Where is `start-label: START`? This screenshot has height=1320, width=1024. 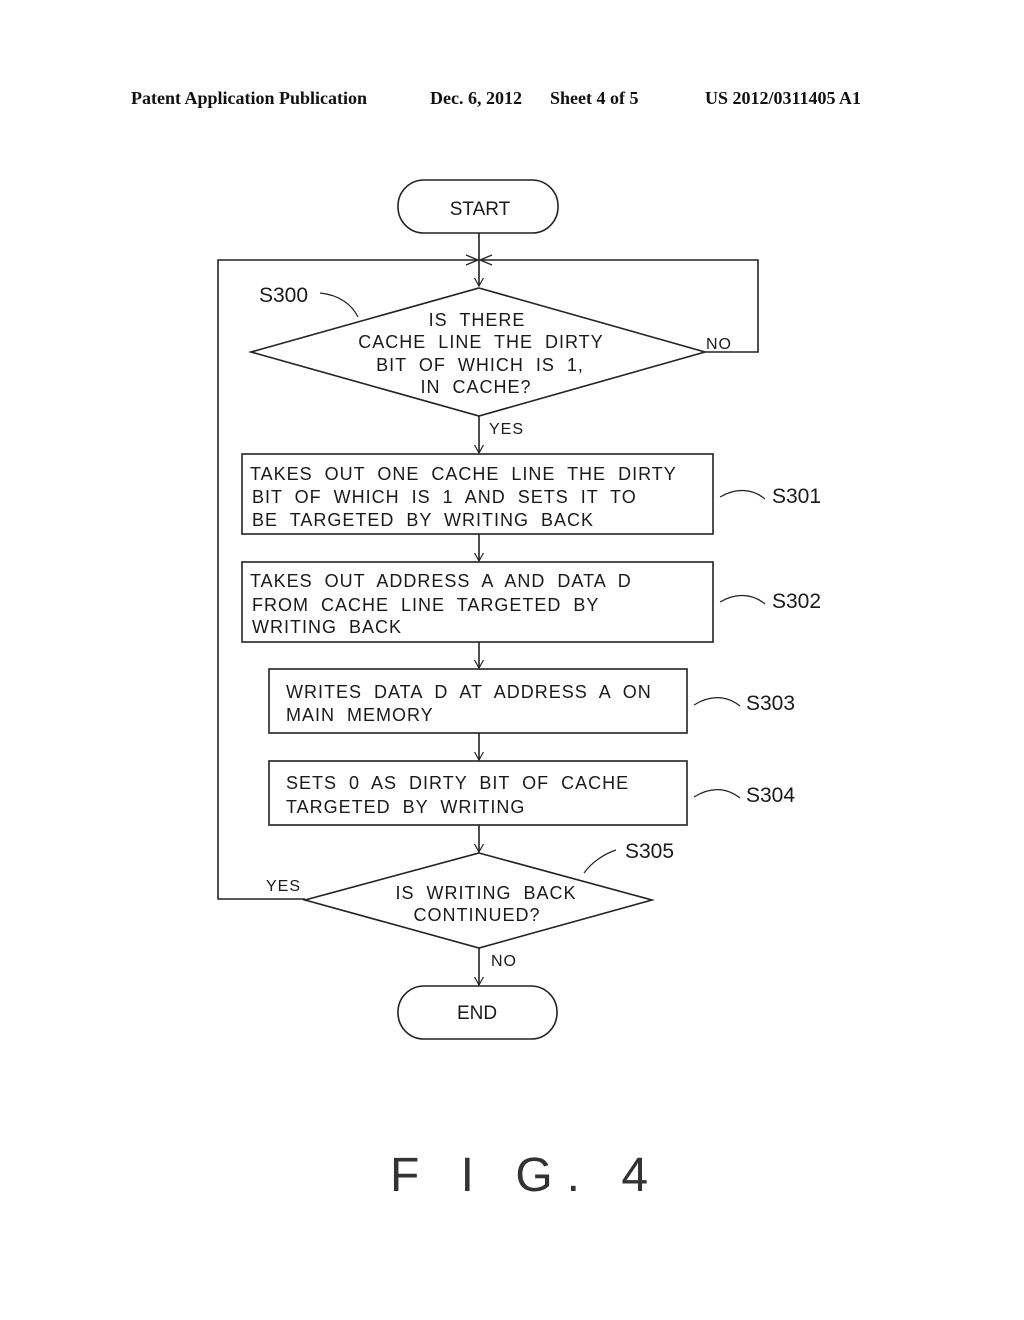 start-label: START is located at coordinates (480, 209).